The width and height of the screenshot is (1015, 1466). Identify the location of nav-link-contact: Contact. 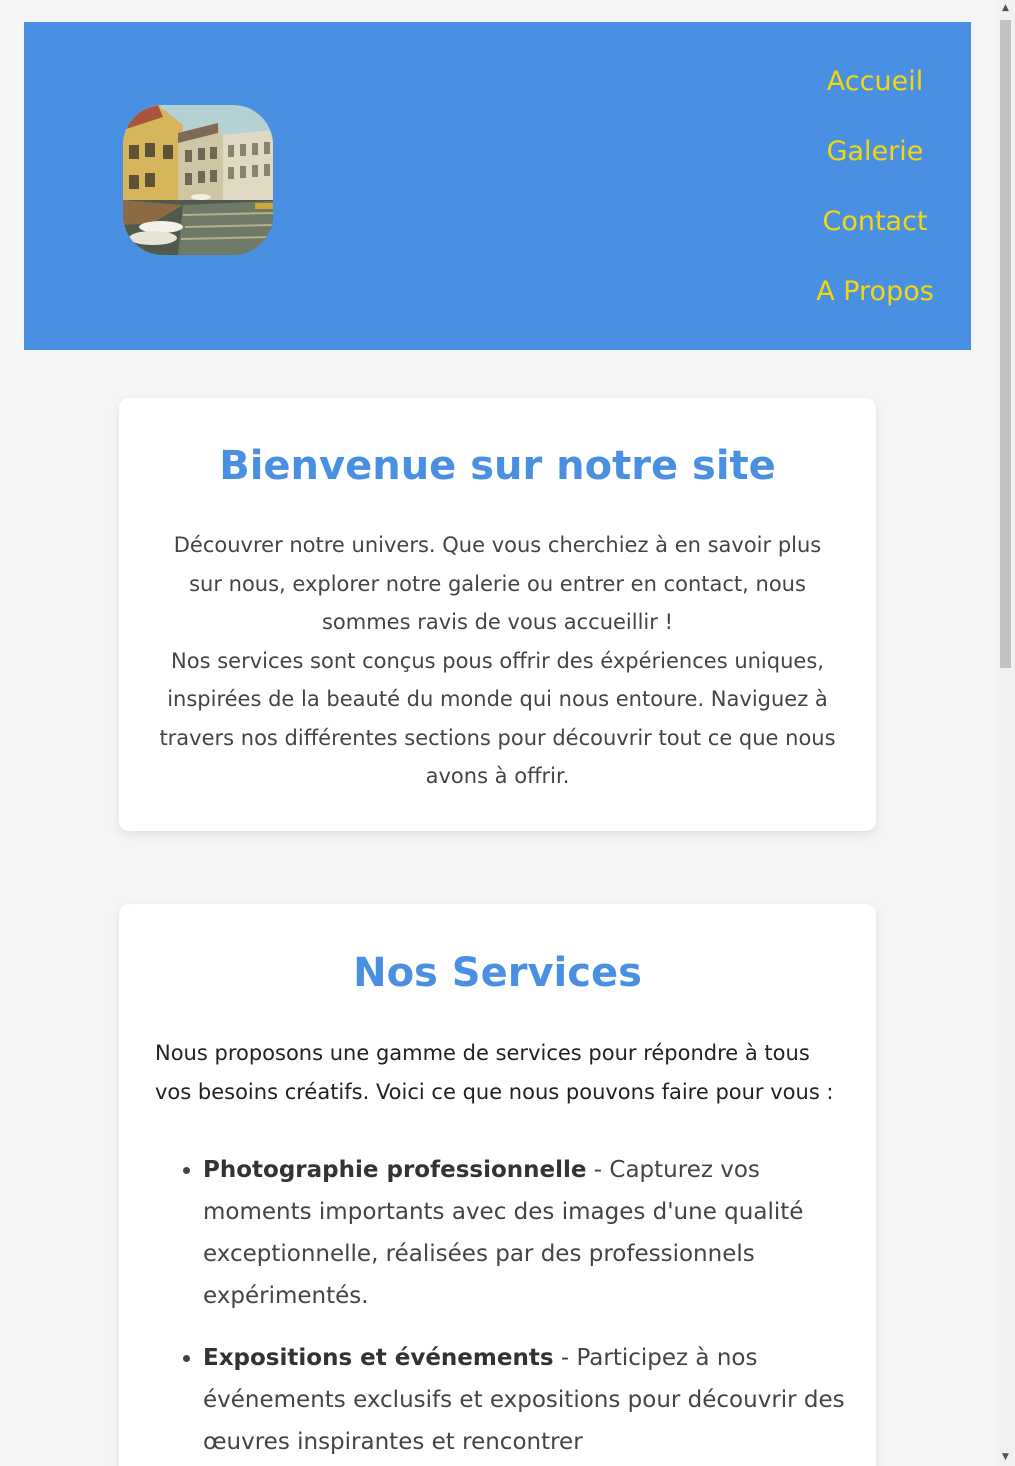
(875, 222).